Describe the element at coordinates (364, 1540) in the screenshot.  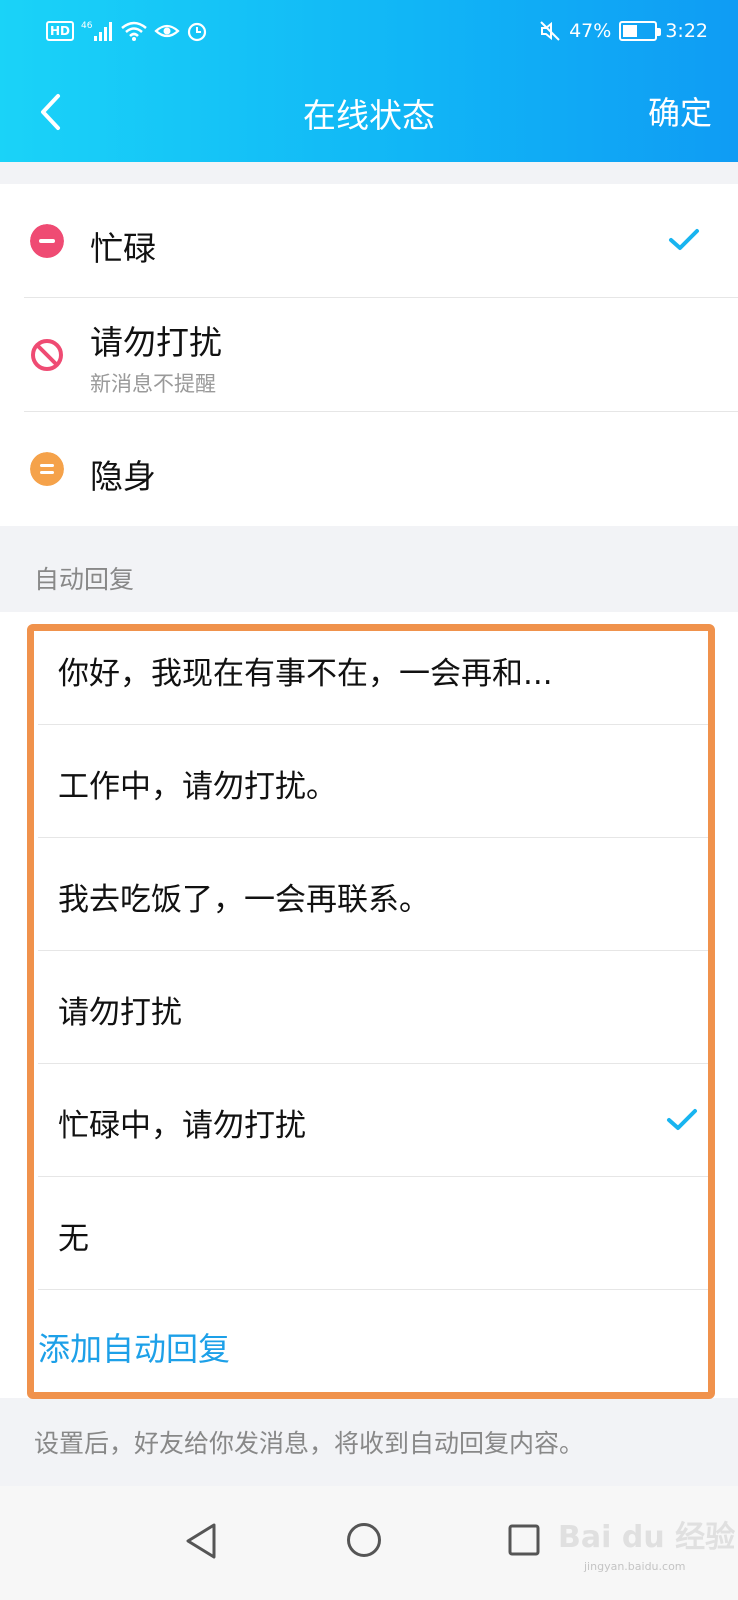
I see `nav-home-button` at that location.